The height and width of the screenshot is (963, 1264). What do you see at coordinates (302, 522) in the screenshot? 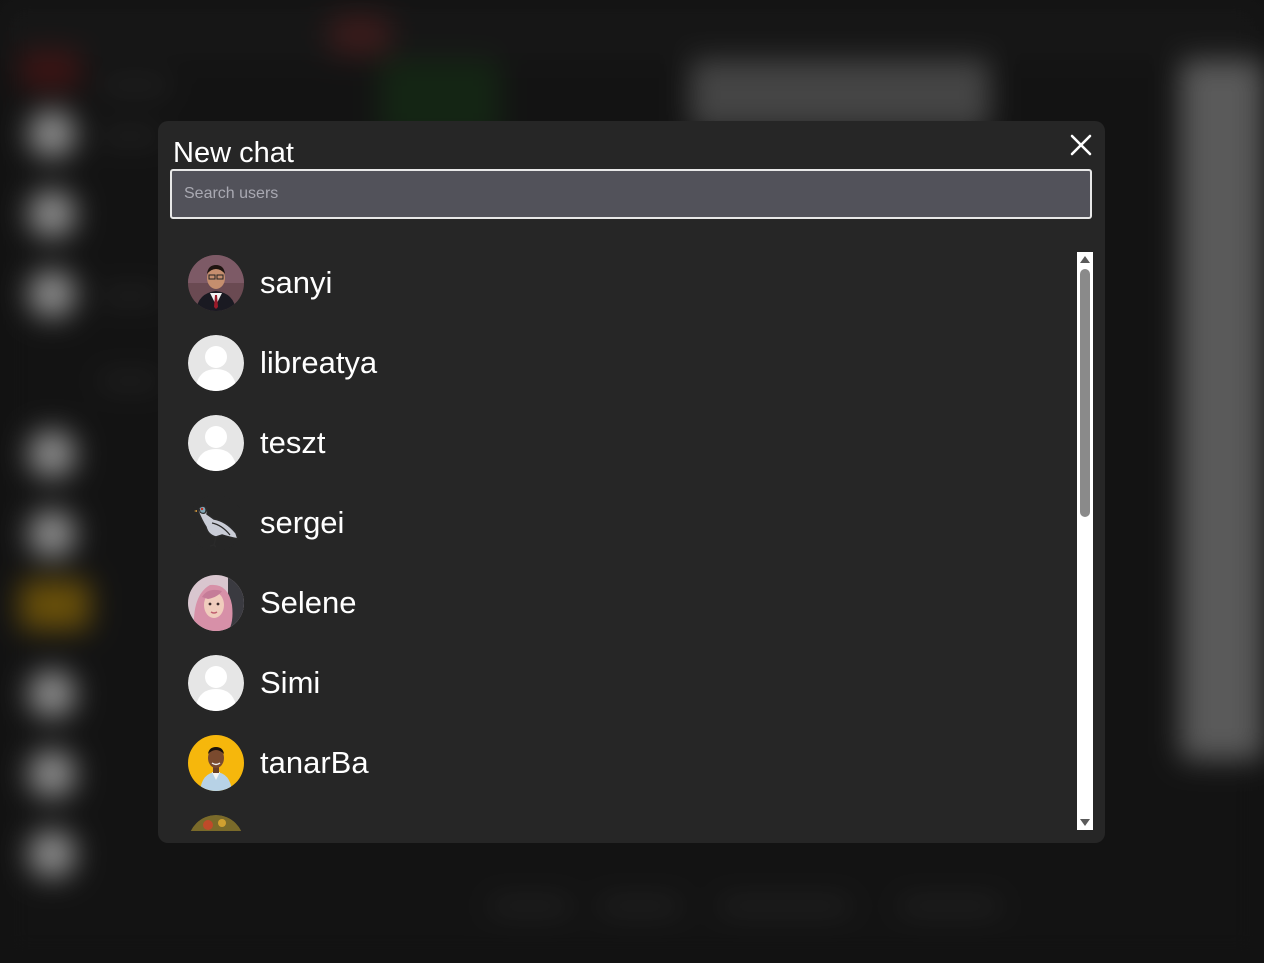
I see `user-name: sergei` at bounding box center [302, 522].